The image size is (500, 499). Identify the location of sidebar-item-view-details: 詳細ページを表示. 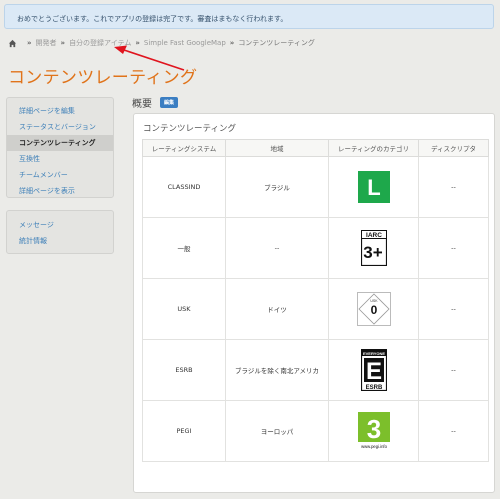
(60, 191).